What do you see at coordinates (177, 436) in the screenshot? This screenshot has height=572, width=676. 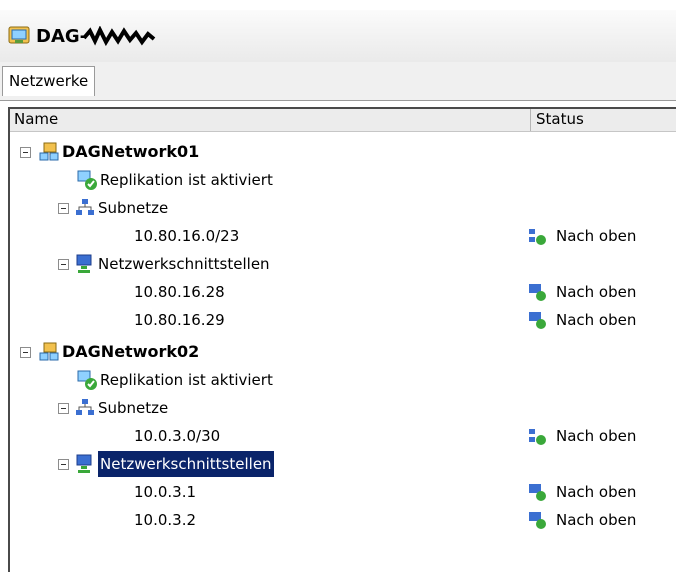 I see `subnet-address: 10.0.3.0/30` at bounding box center [177, 436].